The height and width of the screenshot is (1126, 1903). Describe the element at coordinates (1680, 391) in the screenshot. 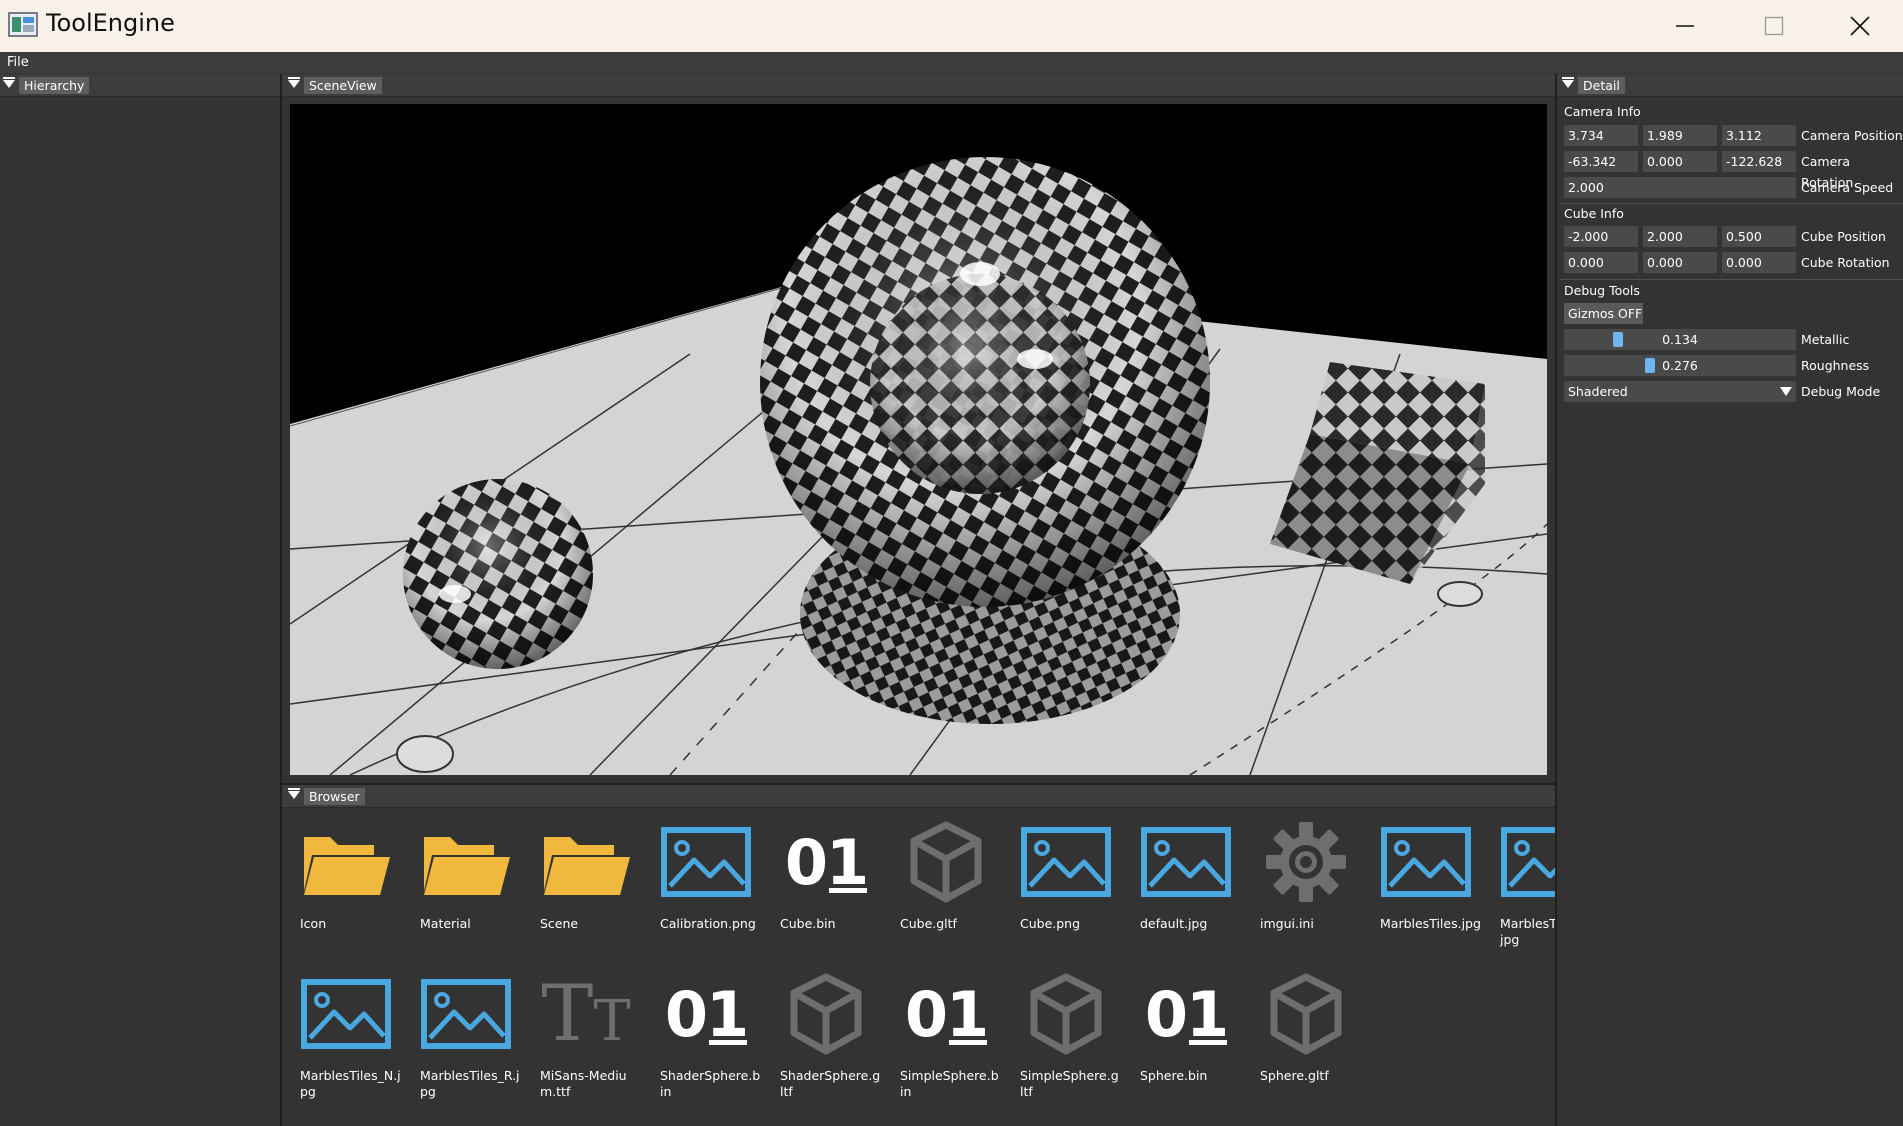

I see `debug-mode-select: Shadered` at that location.